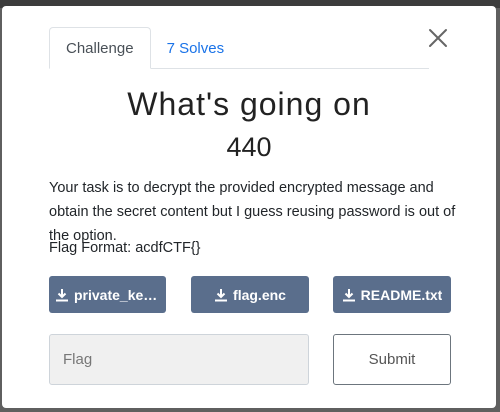  I want to click on close-icon, so click(438, 38).